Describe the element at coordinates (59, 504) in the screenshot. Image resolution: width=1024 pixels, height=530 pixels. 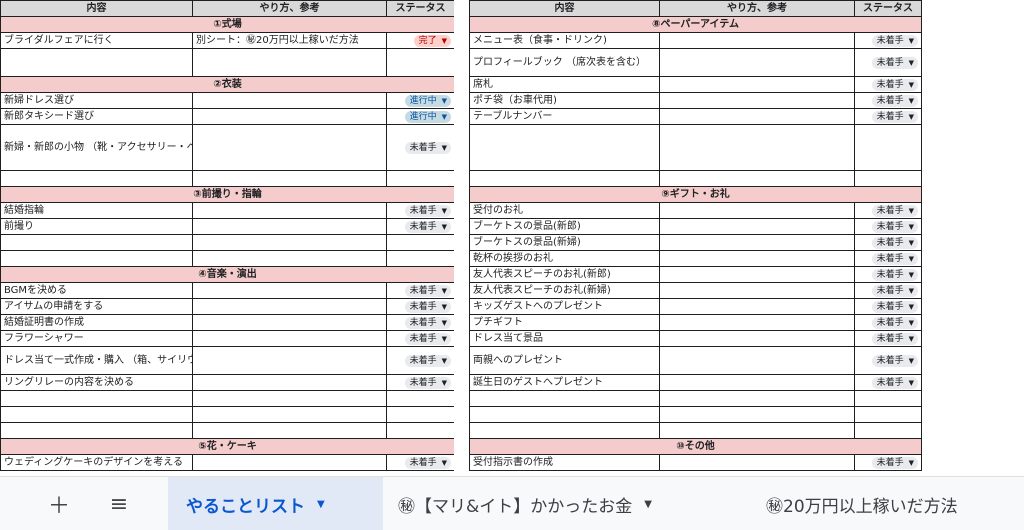
I see `add-sheet-icon: ＋` at that location.